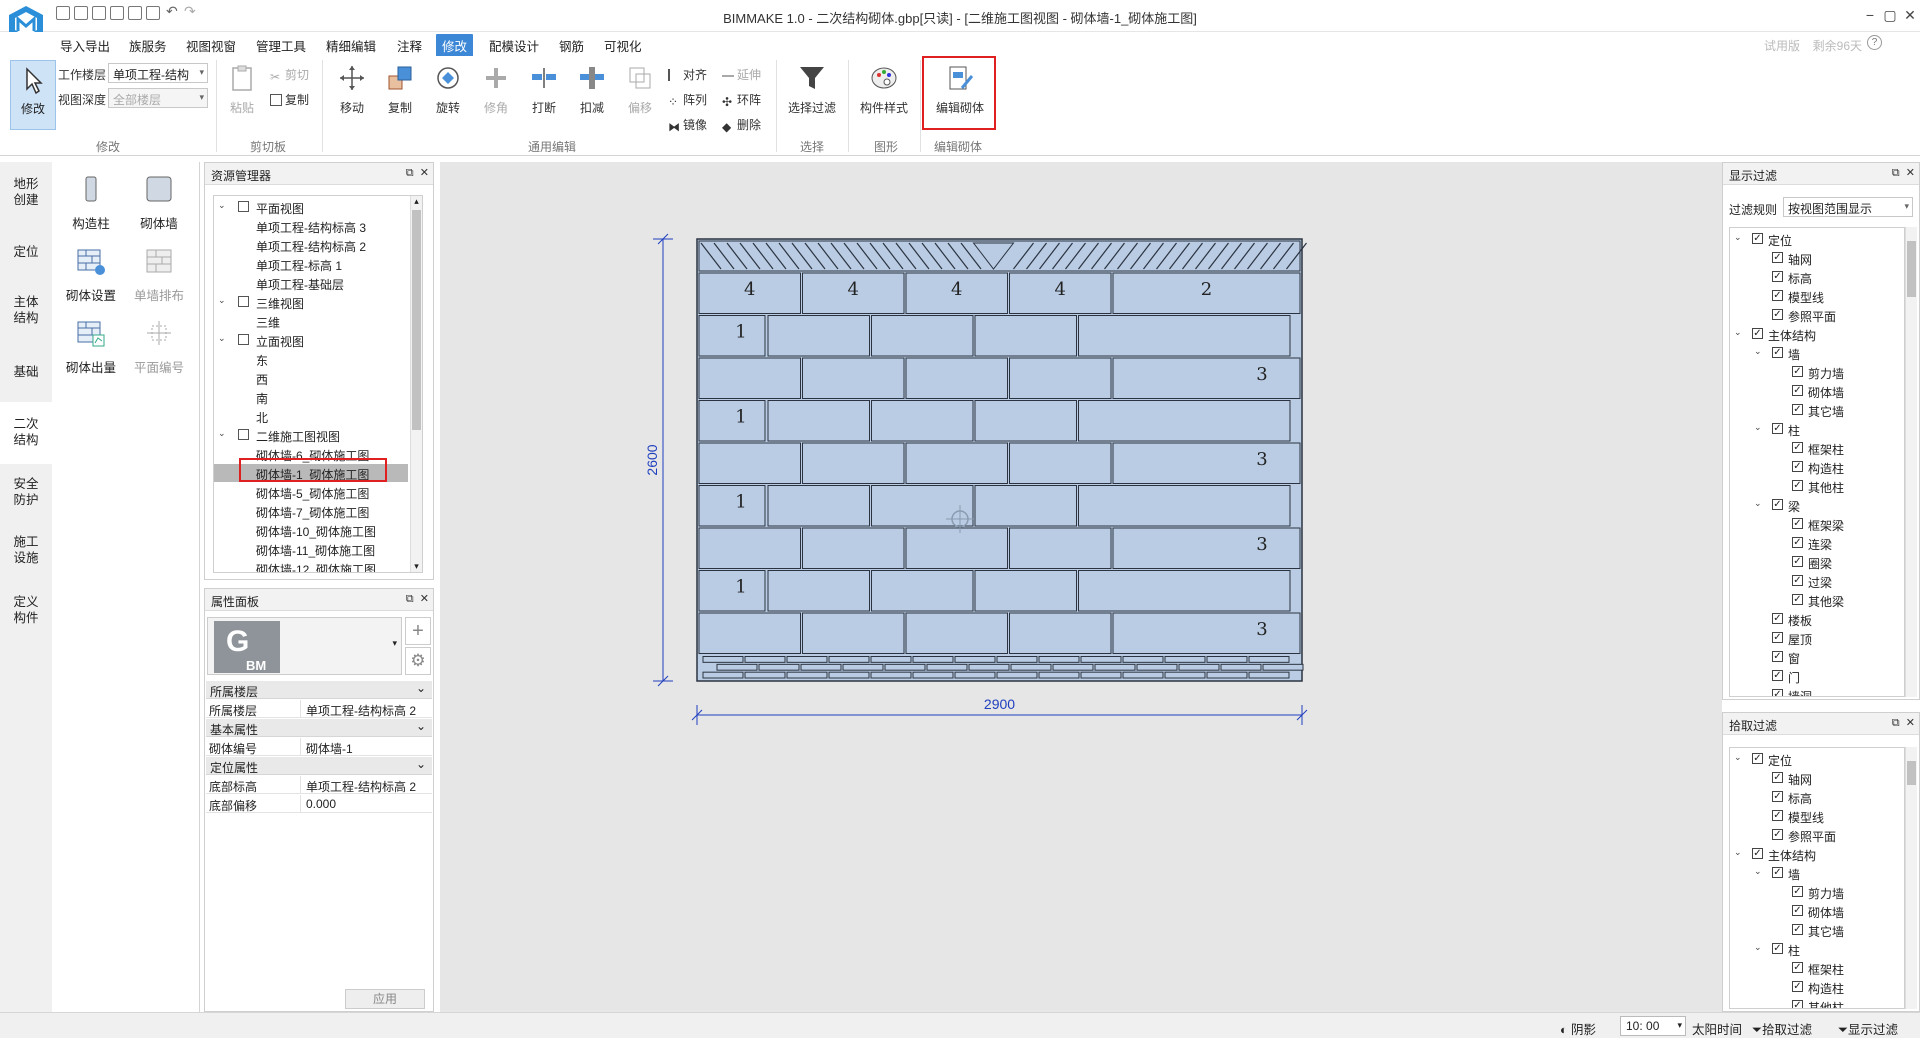 Image resolution: width=1920 pixels, height=1038 pixels. What do you see at coordinates (1817, 691) in the screenshot?
I see `filter-item: ✓ 墙洞` at bounding box center [1817, 691].